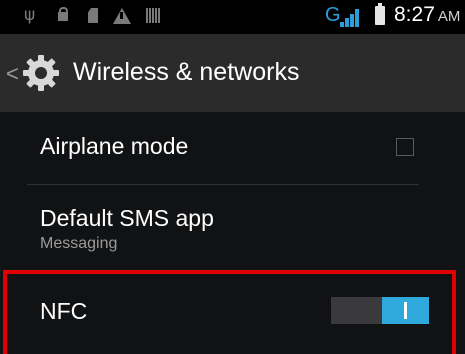  What do you see at coordinates (186, 72) in the screenshot?
I see `page-title: Wireless & networks` at bounding box center [186, 72].